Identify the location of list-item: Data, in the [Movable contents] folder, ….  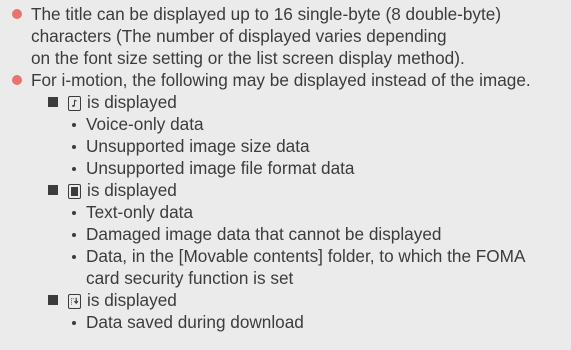
(285, 256).